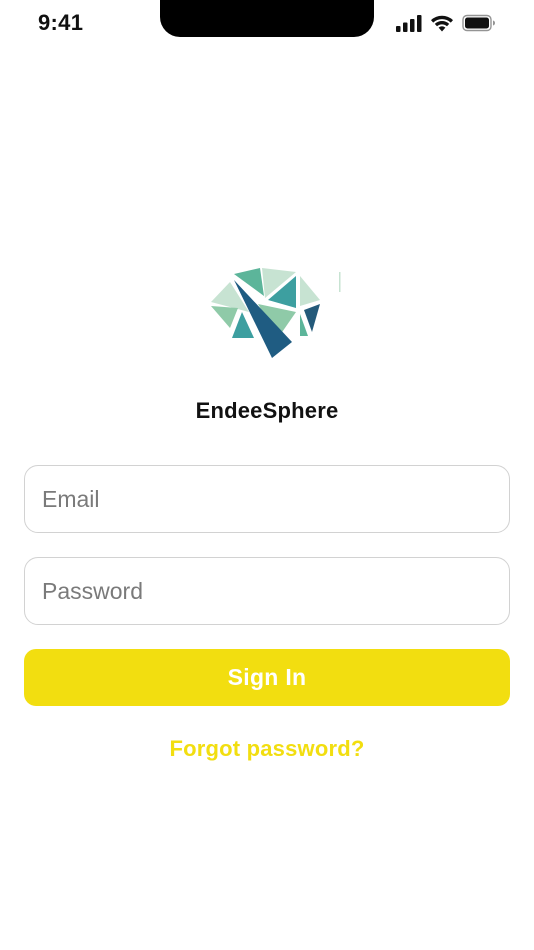 The width and height of the screenshot is (534, 950). I want to click on password-field-container, so click(267, 591).